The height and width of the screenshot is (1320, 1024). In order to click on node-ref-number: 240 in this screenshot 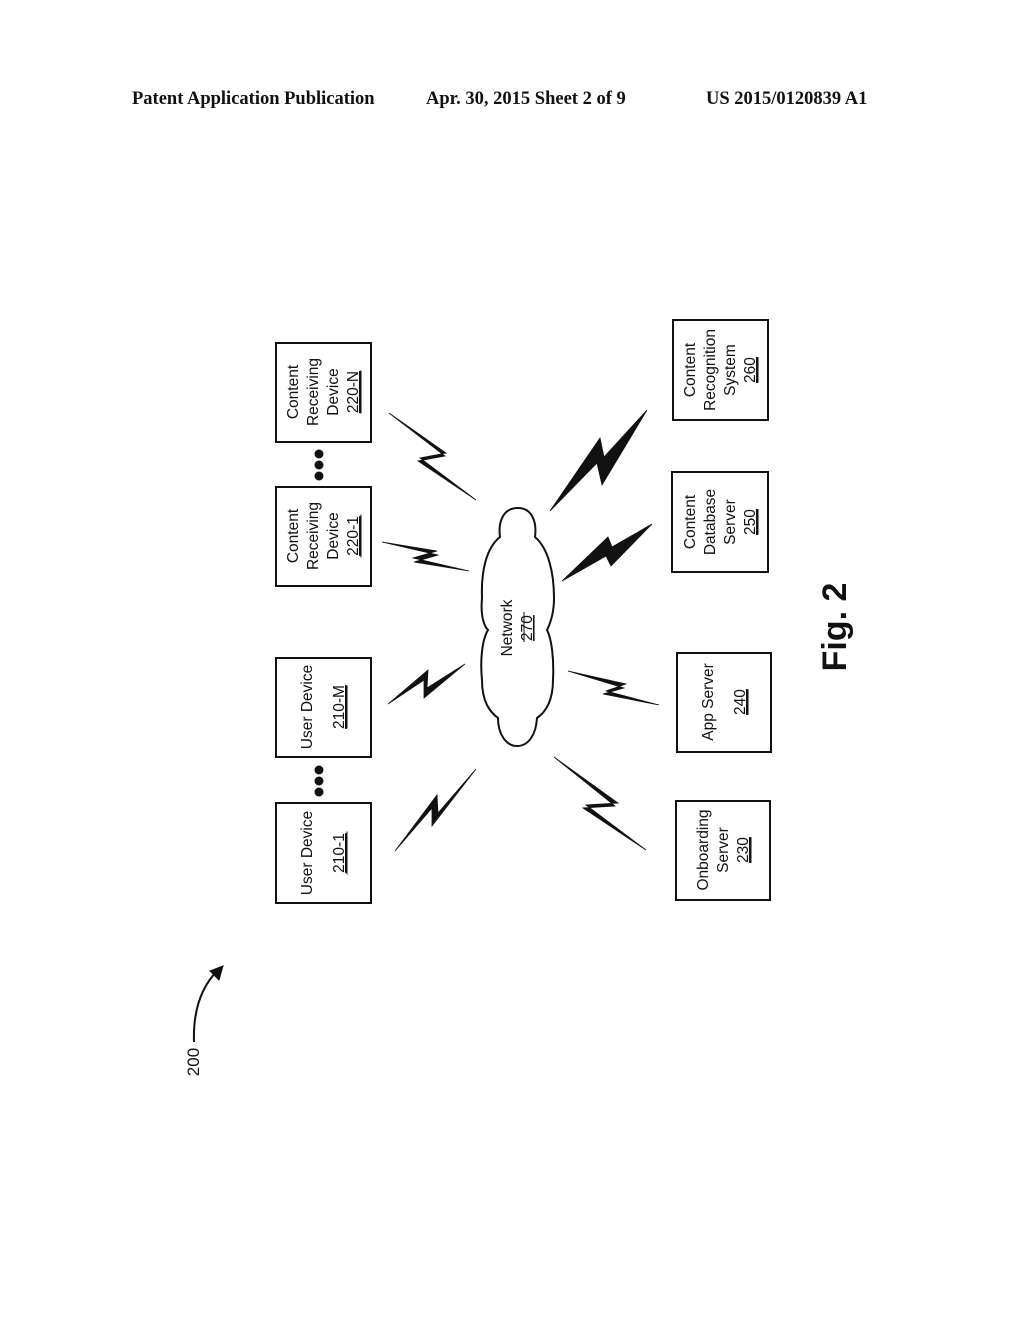, I will do `click(740, 702)`.